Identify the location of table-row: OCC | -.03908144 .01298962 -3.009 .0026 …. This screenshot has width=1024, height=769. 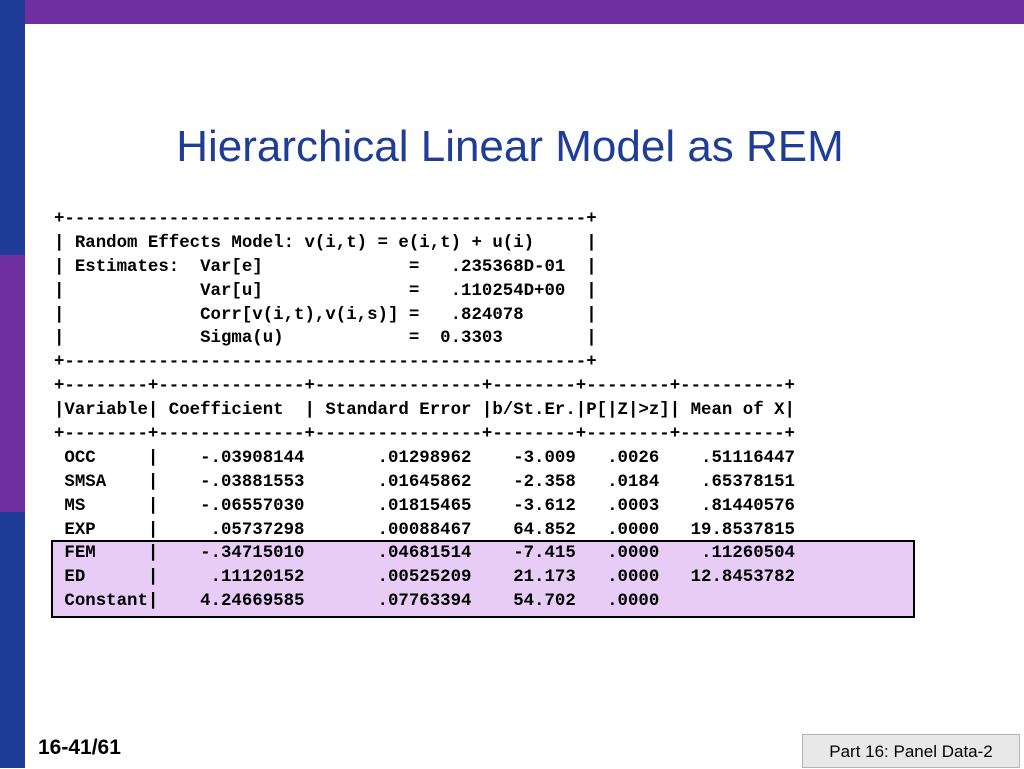
(424, 458).